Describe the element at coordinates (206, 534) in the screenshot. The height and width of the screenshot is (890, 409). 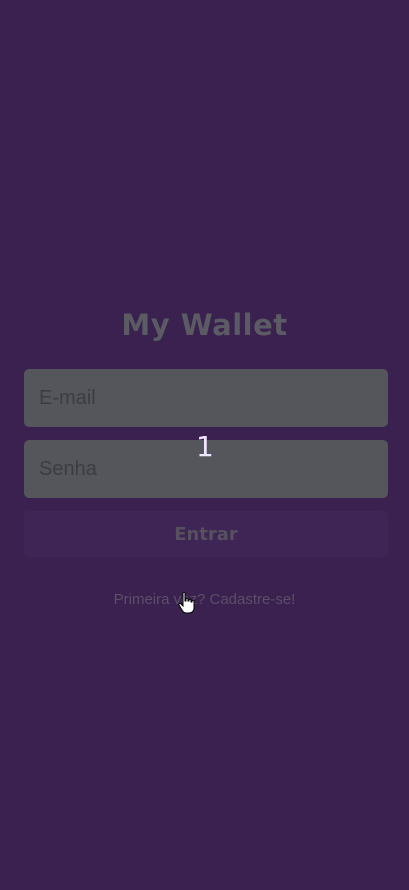
I see `login-button: Entrar` at that location.